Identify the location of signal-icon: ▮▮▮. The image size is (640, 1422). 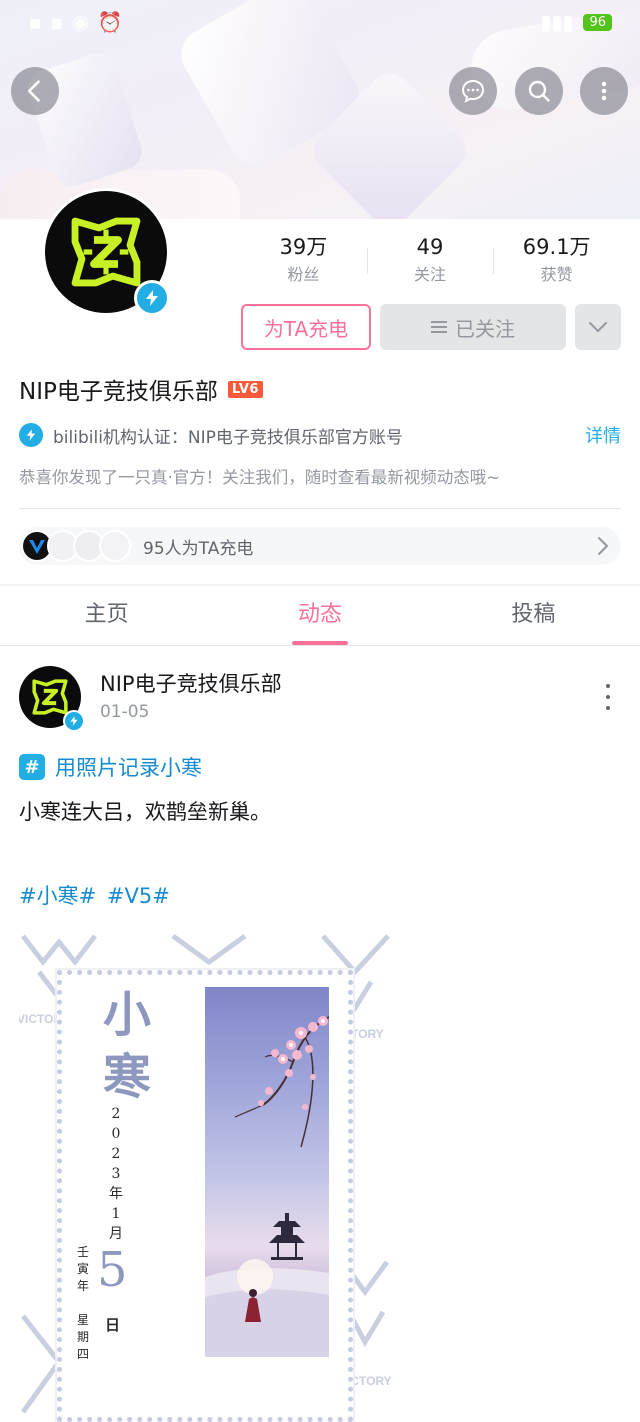
(557, 22).